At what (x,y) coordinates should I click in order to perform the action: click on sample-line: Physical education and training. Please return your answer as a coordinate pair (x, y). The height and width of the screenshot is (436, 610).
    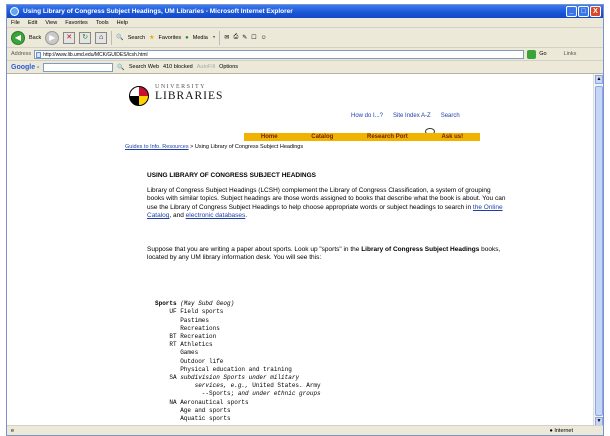
    Looking at the image, I should click on (223, 369).